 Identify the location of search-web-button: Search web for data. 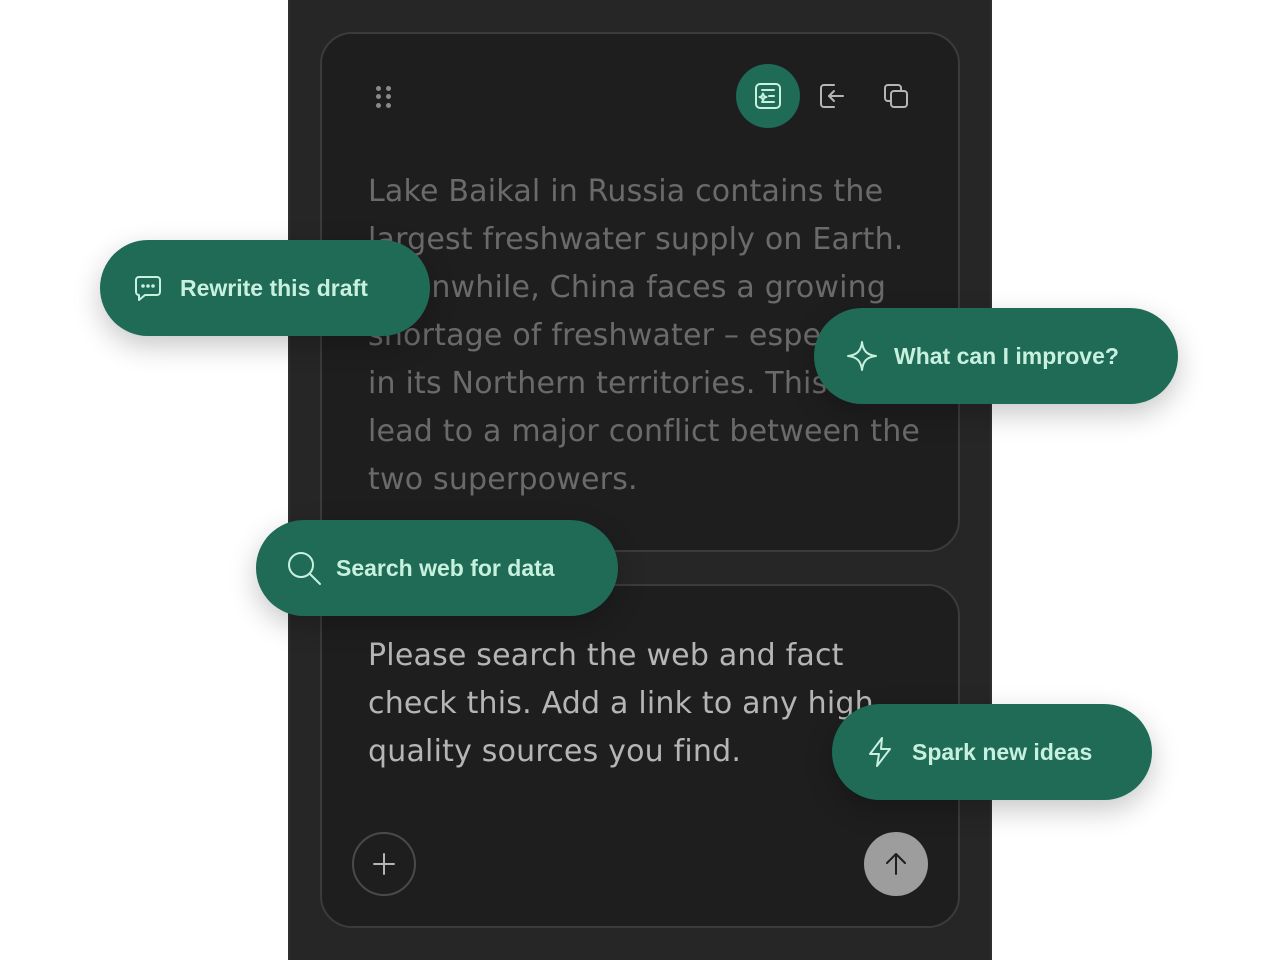
(437, 568).